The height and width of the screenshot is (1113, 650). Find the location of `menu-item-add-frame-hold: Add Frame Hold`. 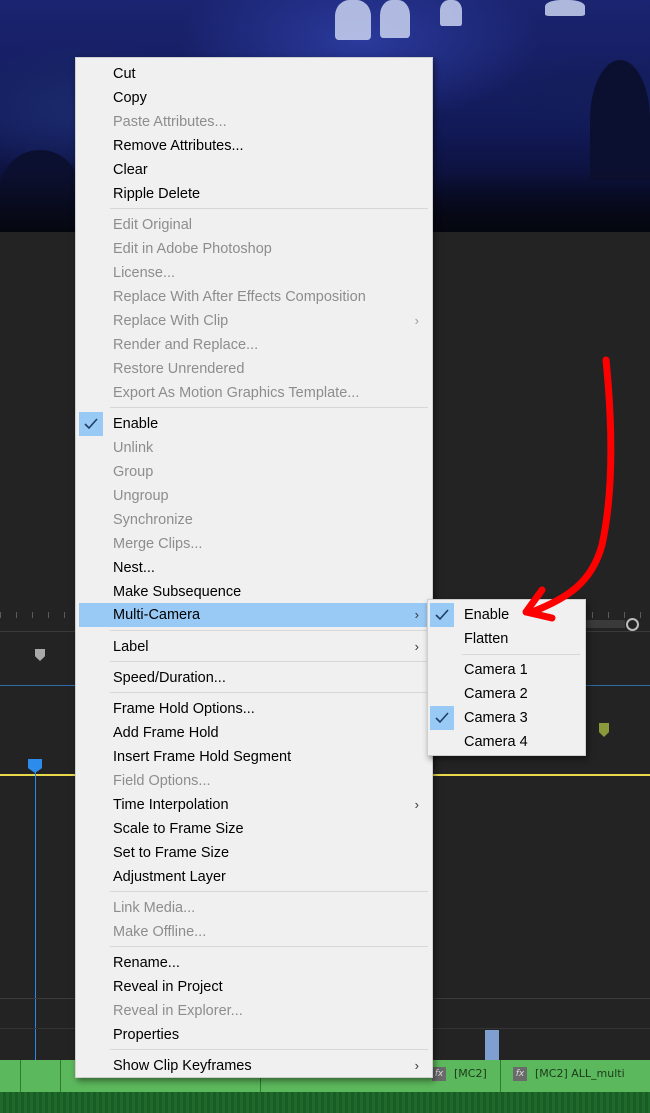

menu-item-add-frame-hold: Add Frame Hold is located at coordinates (254, 733).